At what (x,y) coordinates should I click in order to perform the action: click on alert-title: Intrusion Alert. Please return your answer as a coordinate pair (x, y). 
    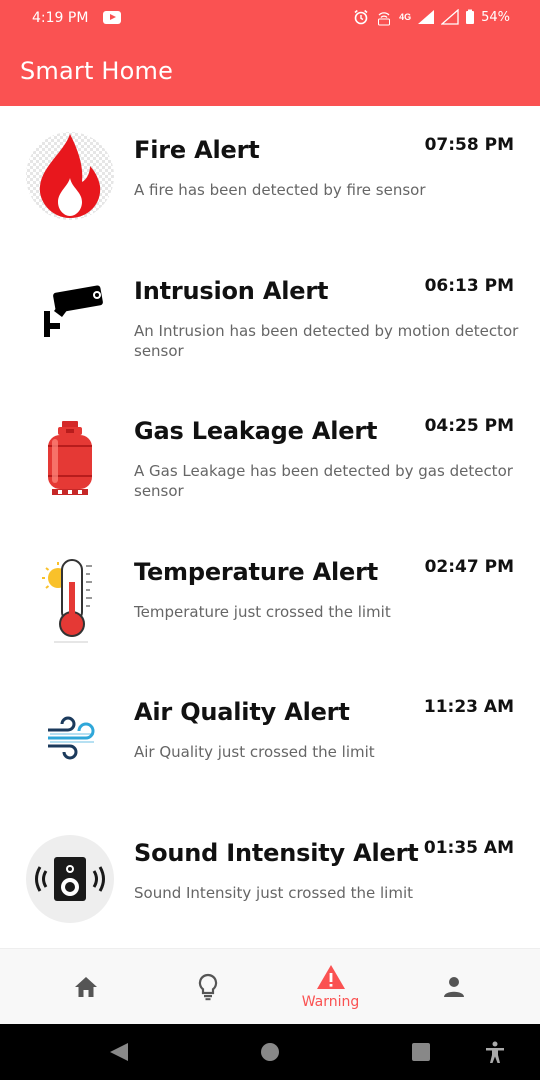
    Looking at the image, I should click on (231, 290).